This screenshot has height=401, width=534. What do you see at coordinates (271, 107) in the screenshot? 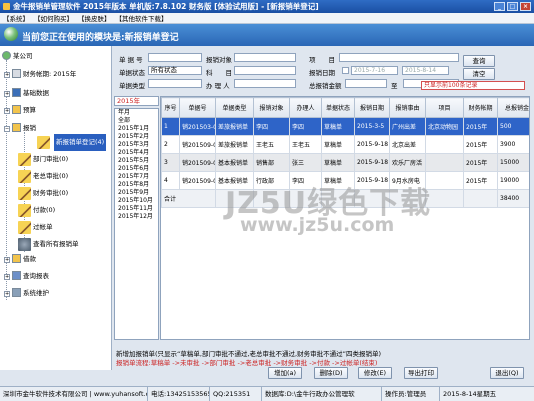
I see `column-header: 报销对象` at bounding box center [271, 107].